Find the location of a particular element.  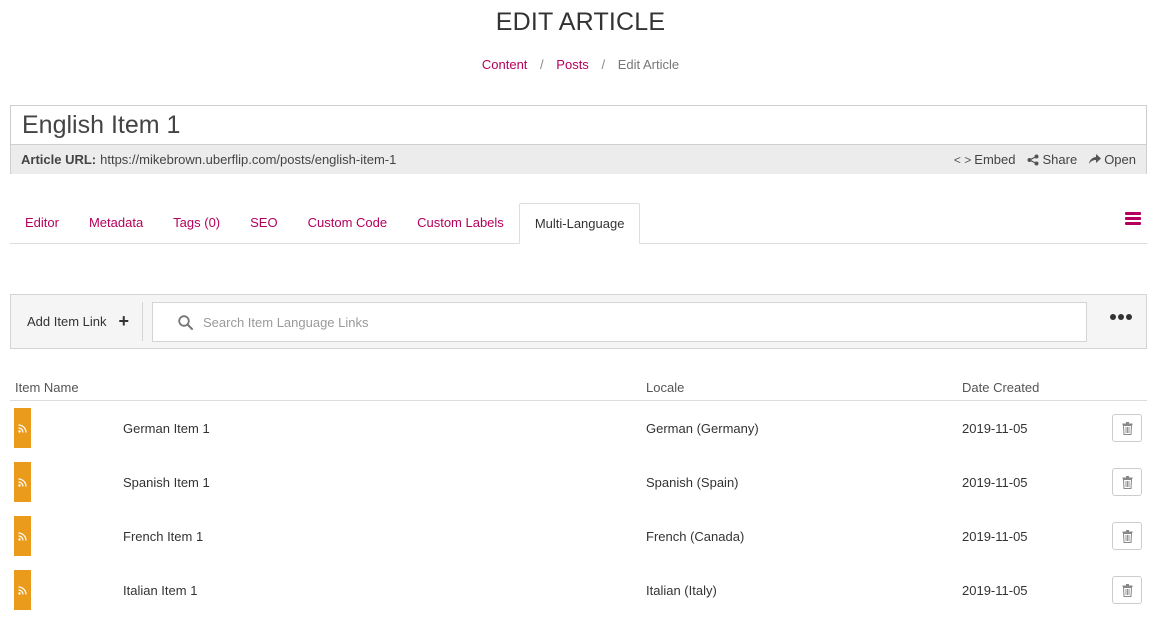

embed-label: Embed is located at coordinates (995, 159).